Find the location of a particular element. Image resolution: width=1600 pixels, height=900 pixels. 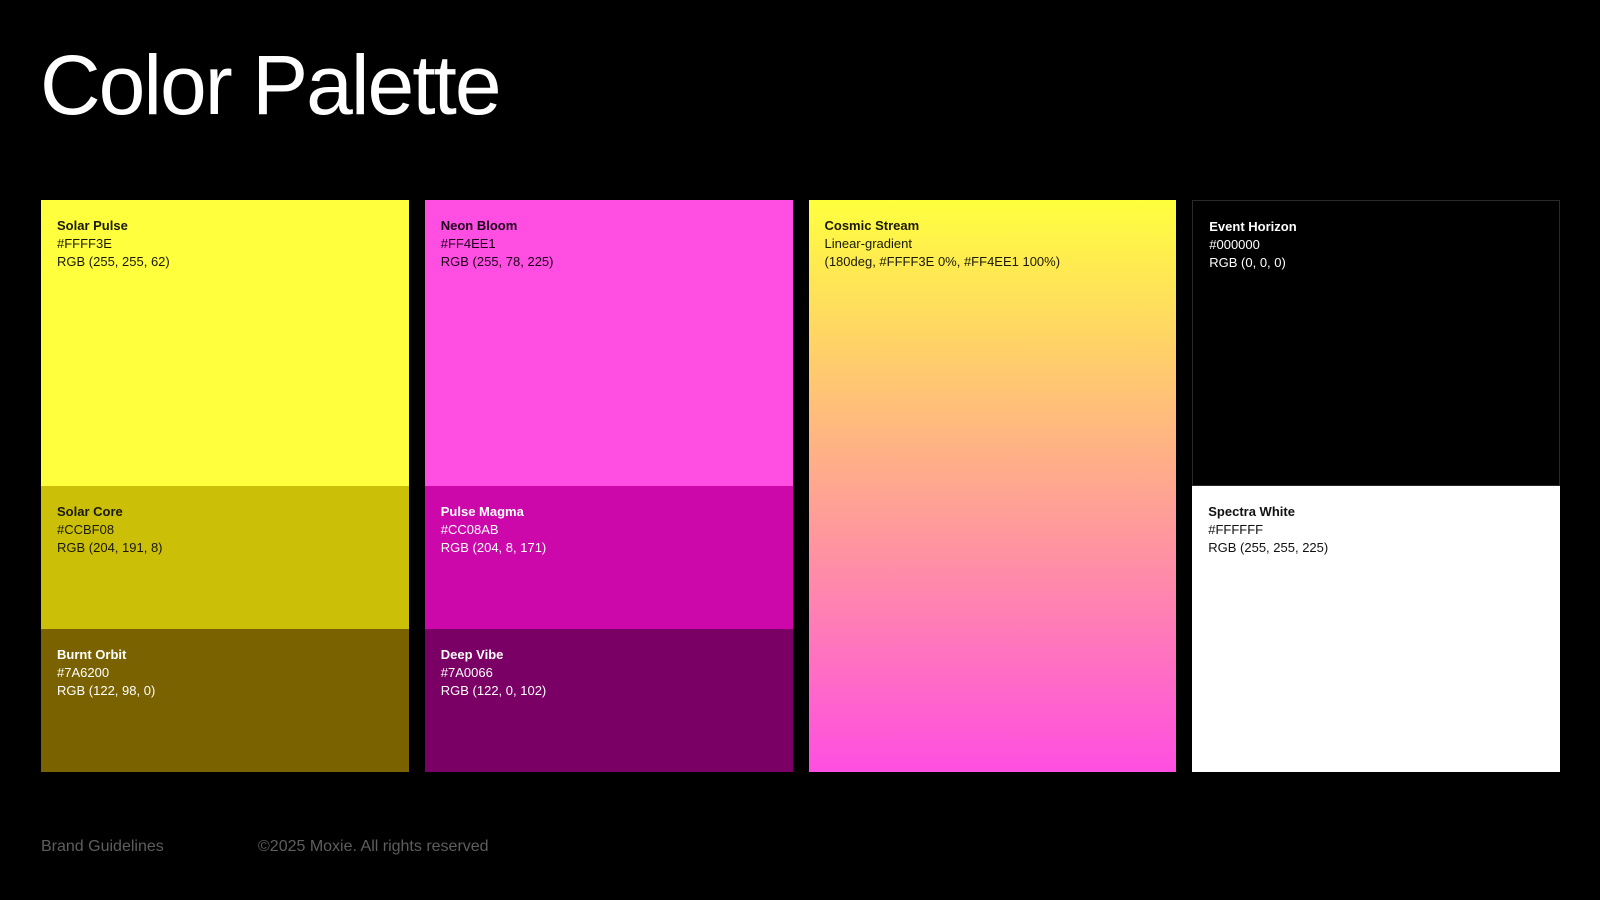

footer-copyright: ©2025 Moxie. All rights reserved is located at coordinates (373, 846).